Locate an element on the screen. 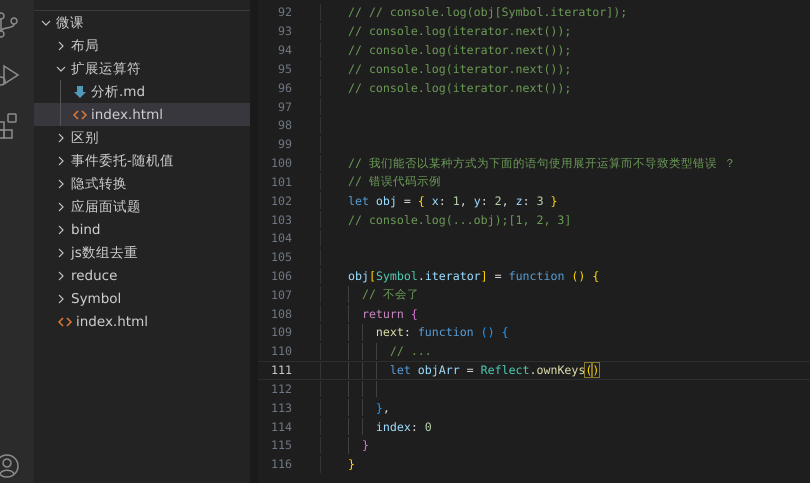 This screenshot has width=810, height=483. tree-item: 微课 is located at coordinates (142, 22).